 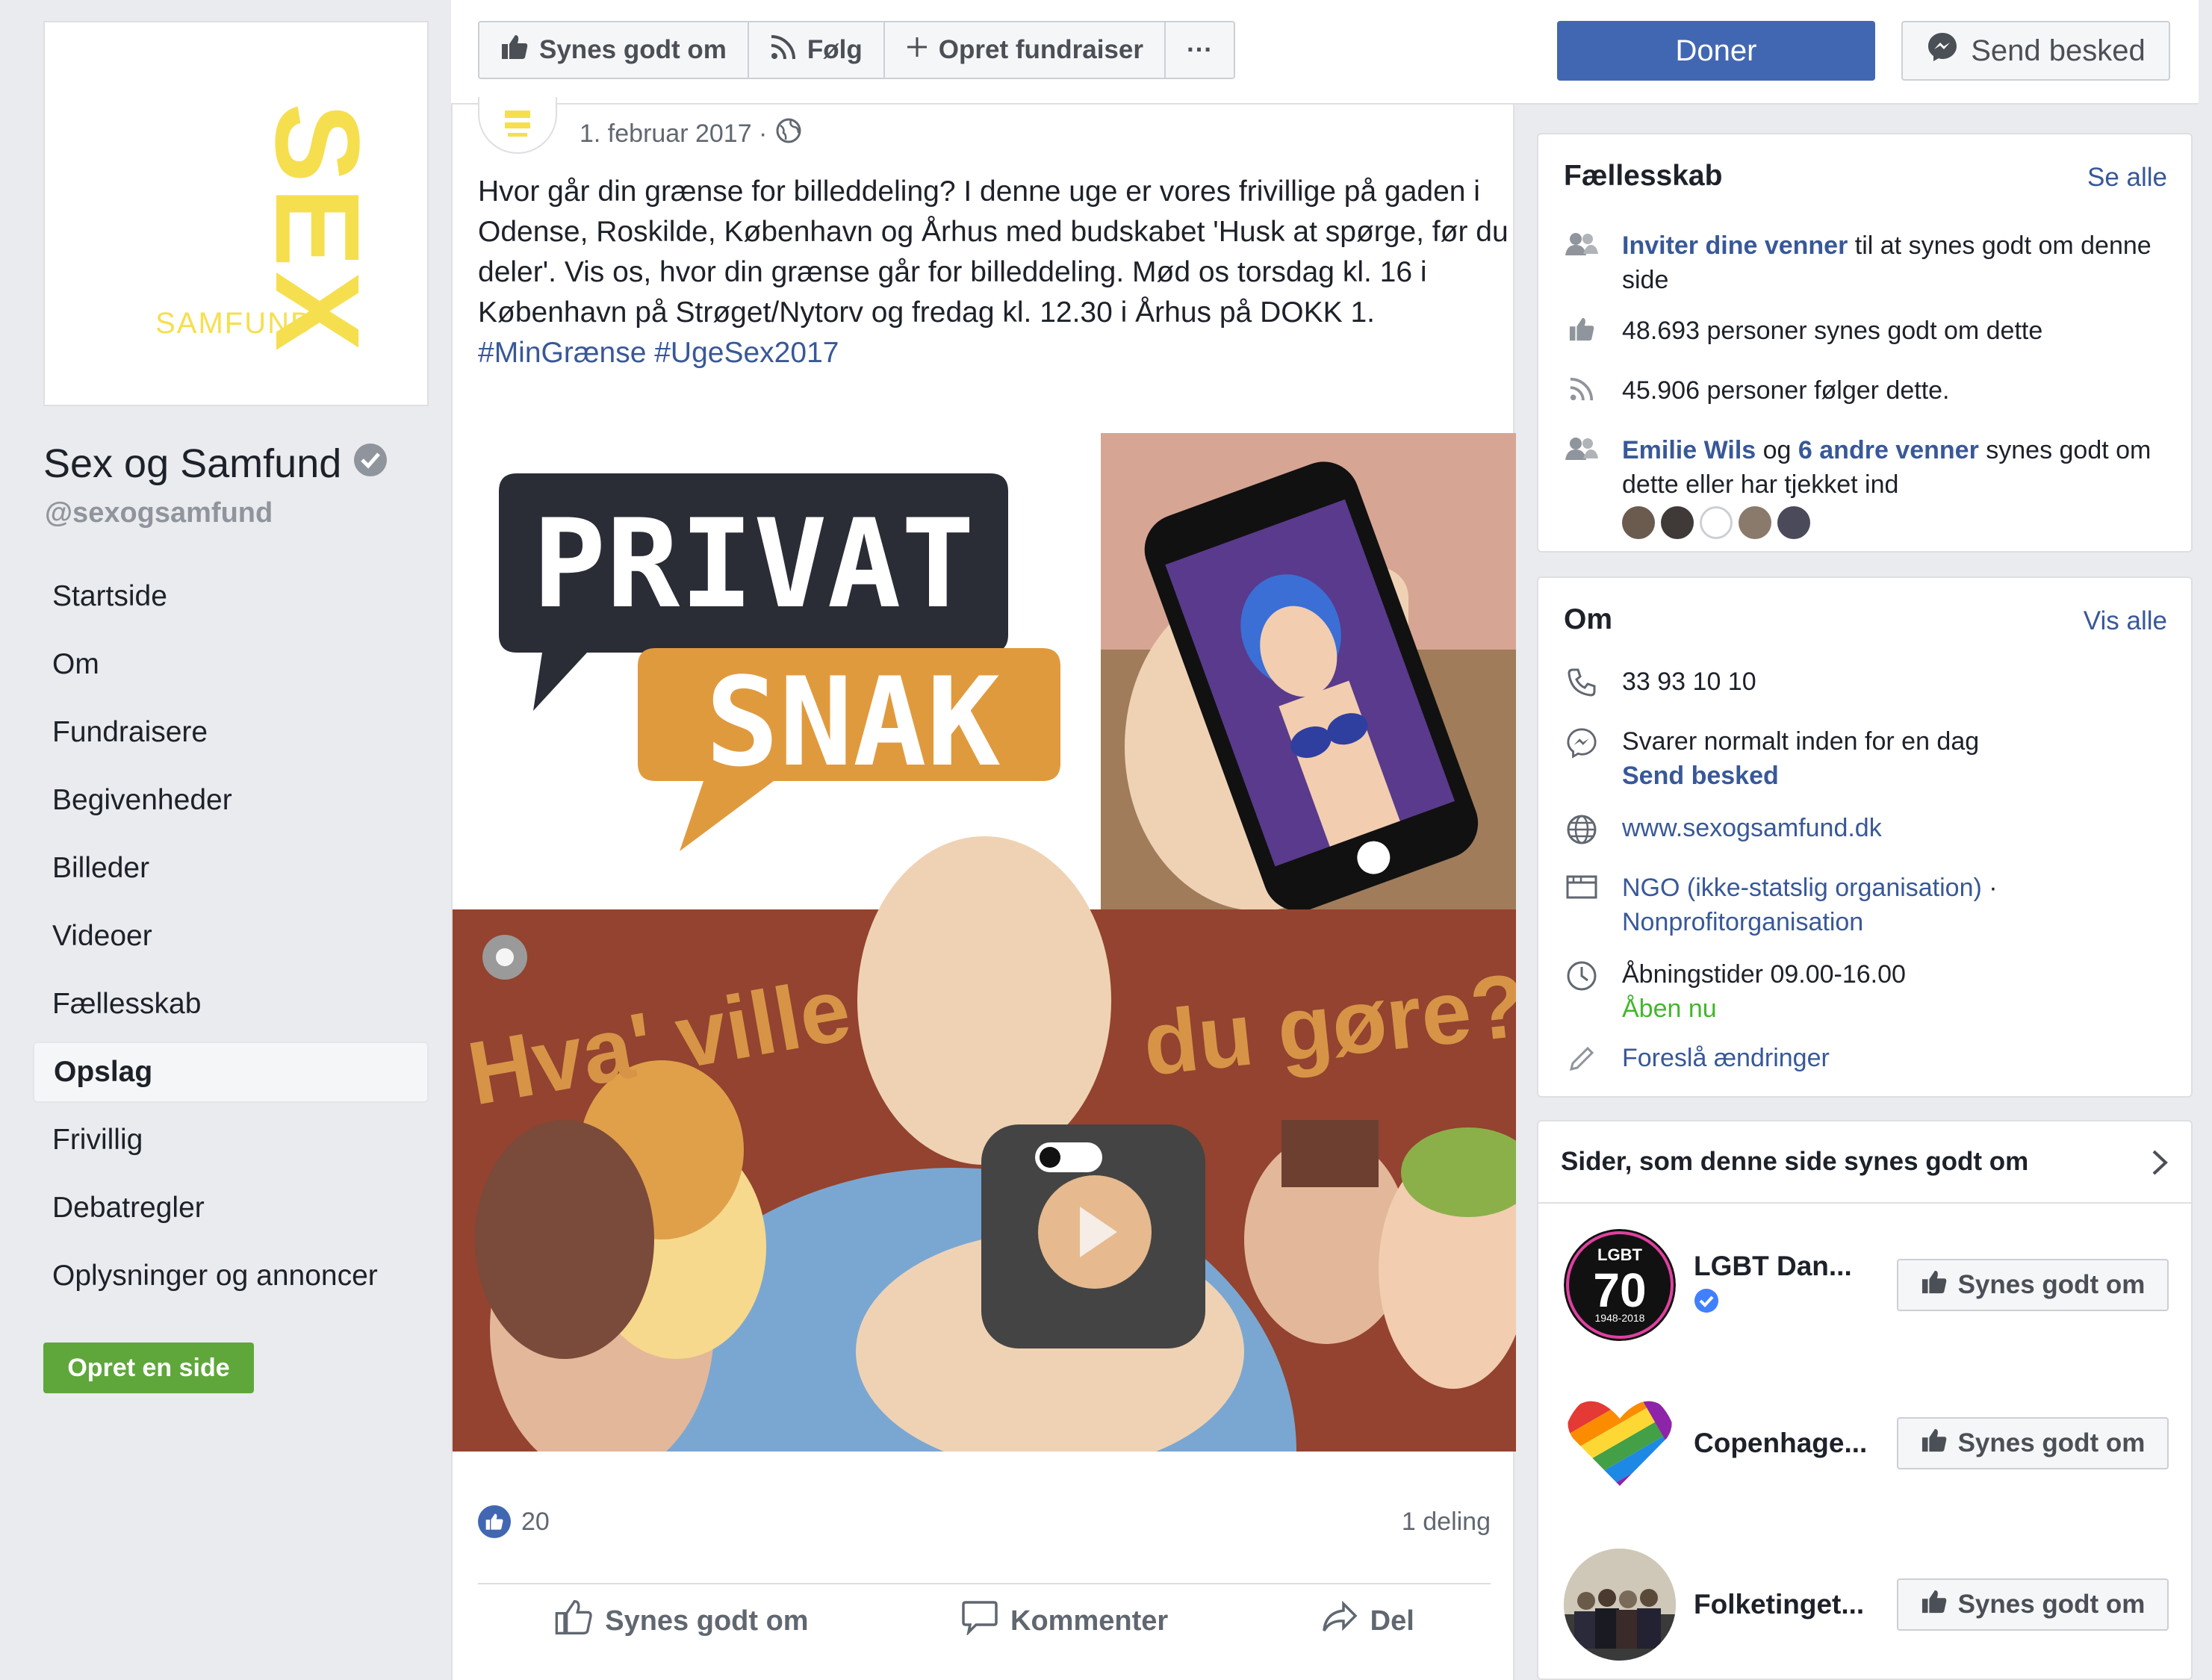 I want to click on liked-pages-title: Sider, som denne side synes godt om, so click(x=1795, y=1161).